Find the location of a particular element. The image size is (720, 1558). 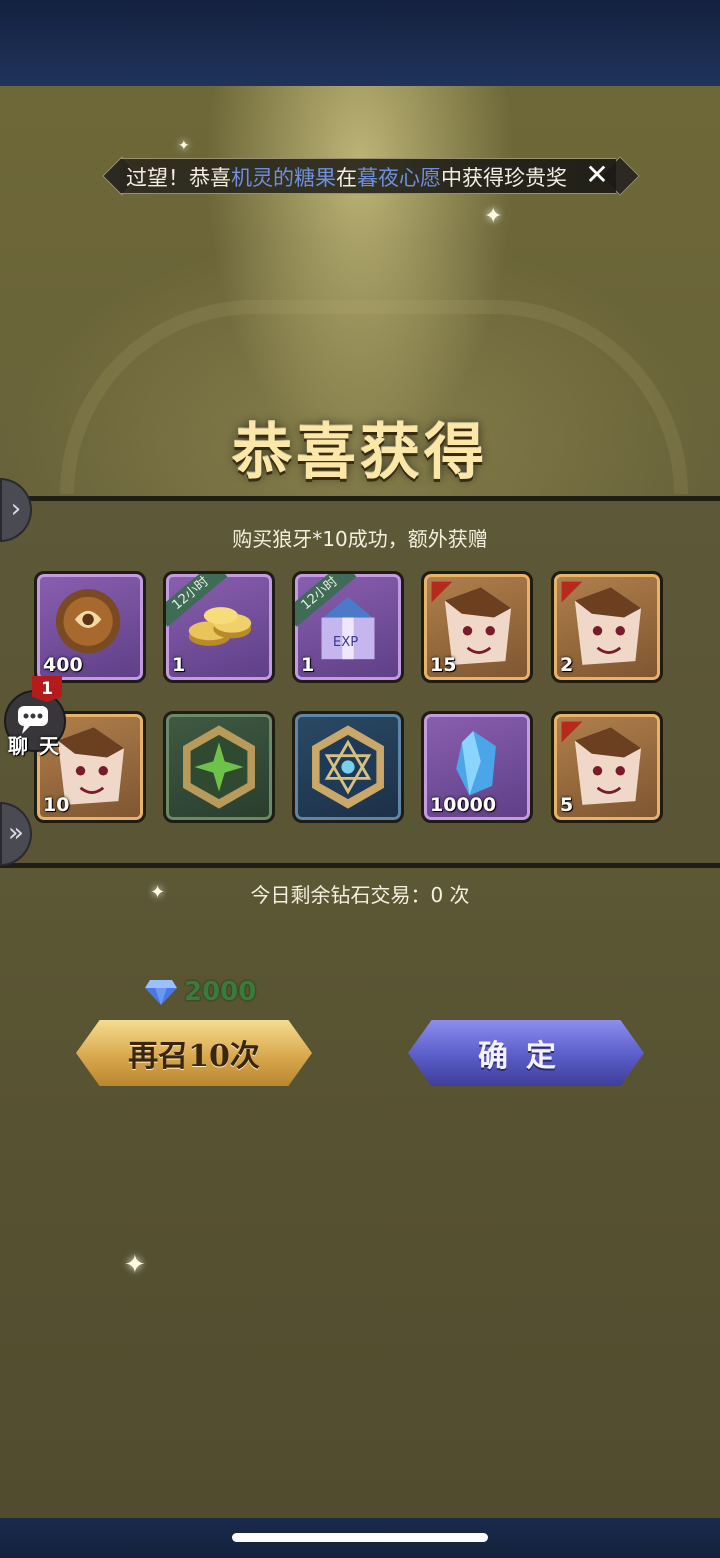

green-emblem-icon is located at coordinates (219, 767).